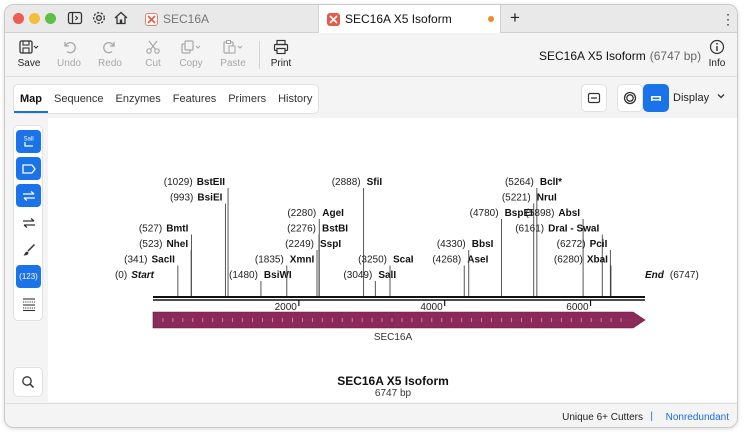 Image resolution: width=748 pixels, height=435 pixels. Describe the element at coordinates (31, 99) in the screenshot. I see `tab-map: Map` at that location.